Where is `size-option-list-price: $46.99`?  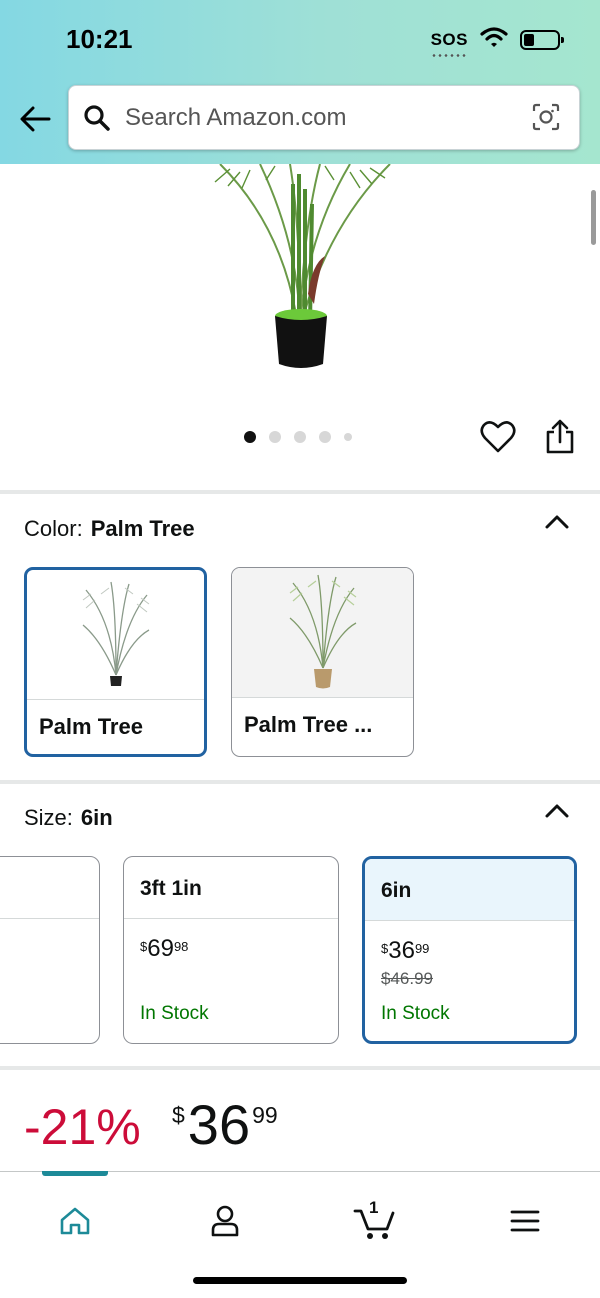
size-option-list-price: $46.99 is located at coordinates (407, 978).